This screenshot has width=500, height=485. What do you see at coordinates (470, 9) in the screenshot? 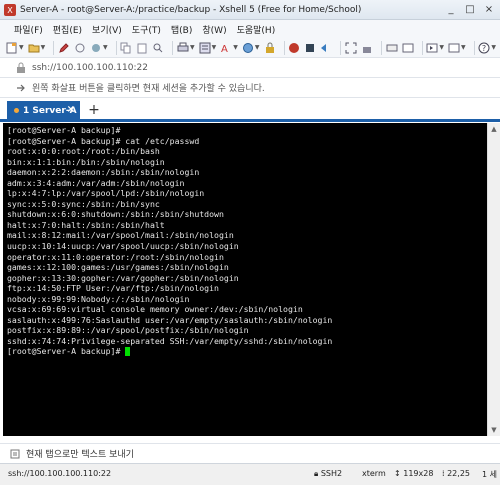
I see `maximize-button: □` at bounding box center [470, 9].